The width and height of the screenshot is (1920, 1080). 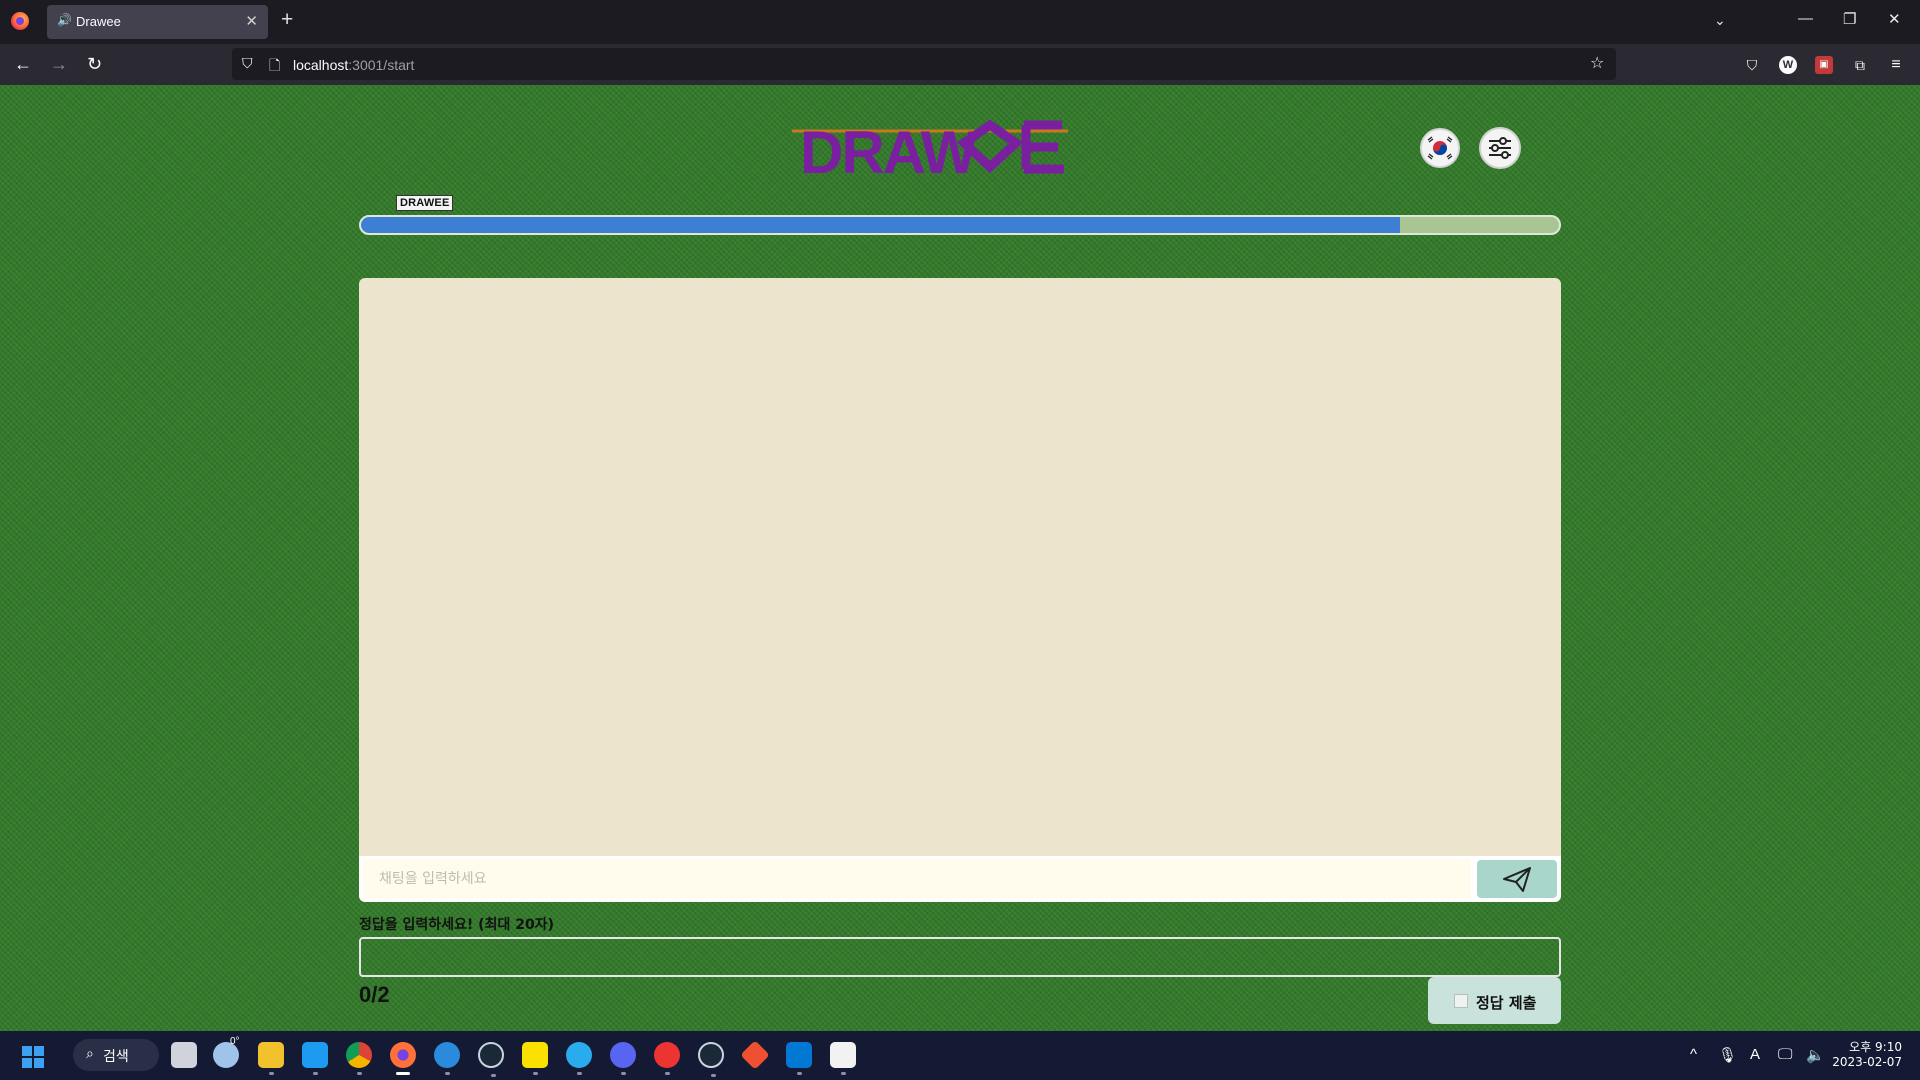 What do you see at coordinates (1785, 1054) in the screenshot?
I see `network-icon: 🖵` at bounding box center [1785, 1054].